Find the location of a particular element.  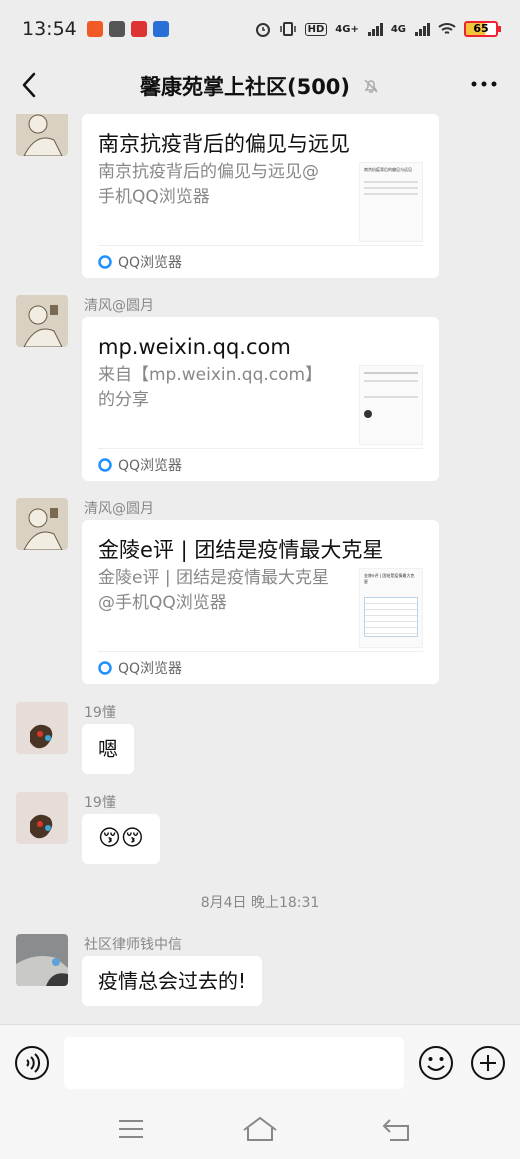

message-bubble: 疫情总会过去的! is located at coordinates (172, 981).